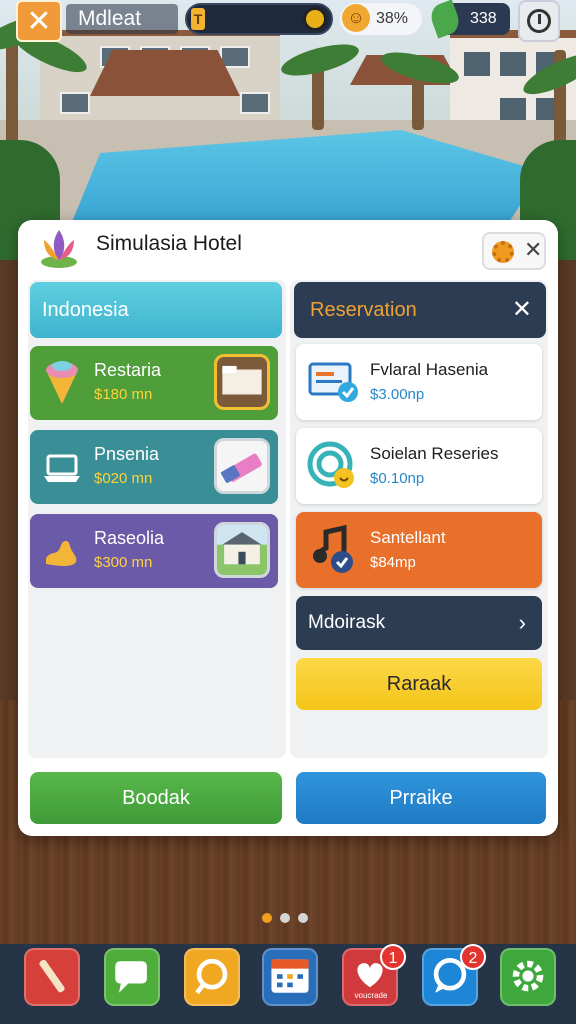 Image resolution: width=576 pixels, height=1024 pixels. I want to click on item-title: Raseolia, so click(129, 538).